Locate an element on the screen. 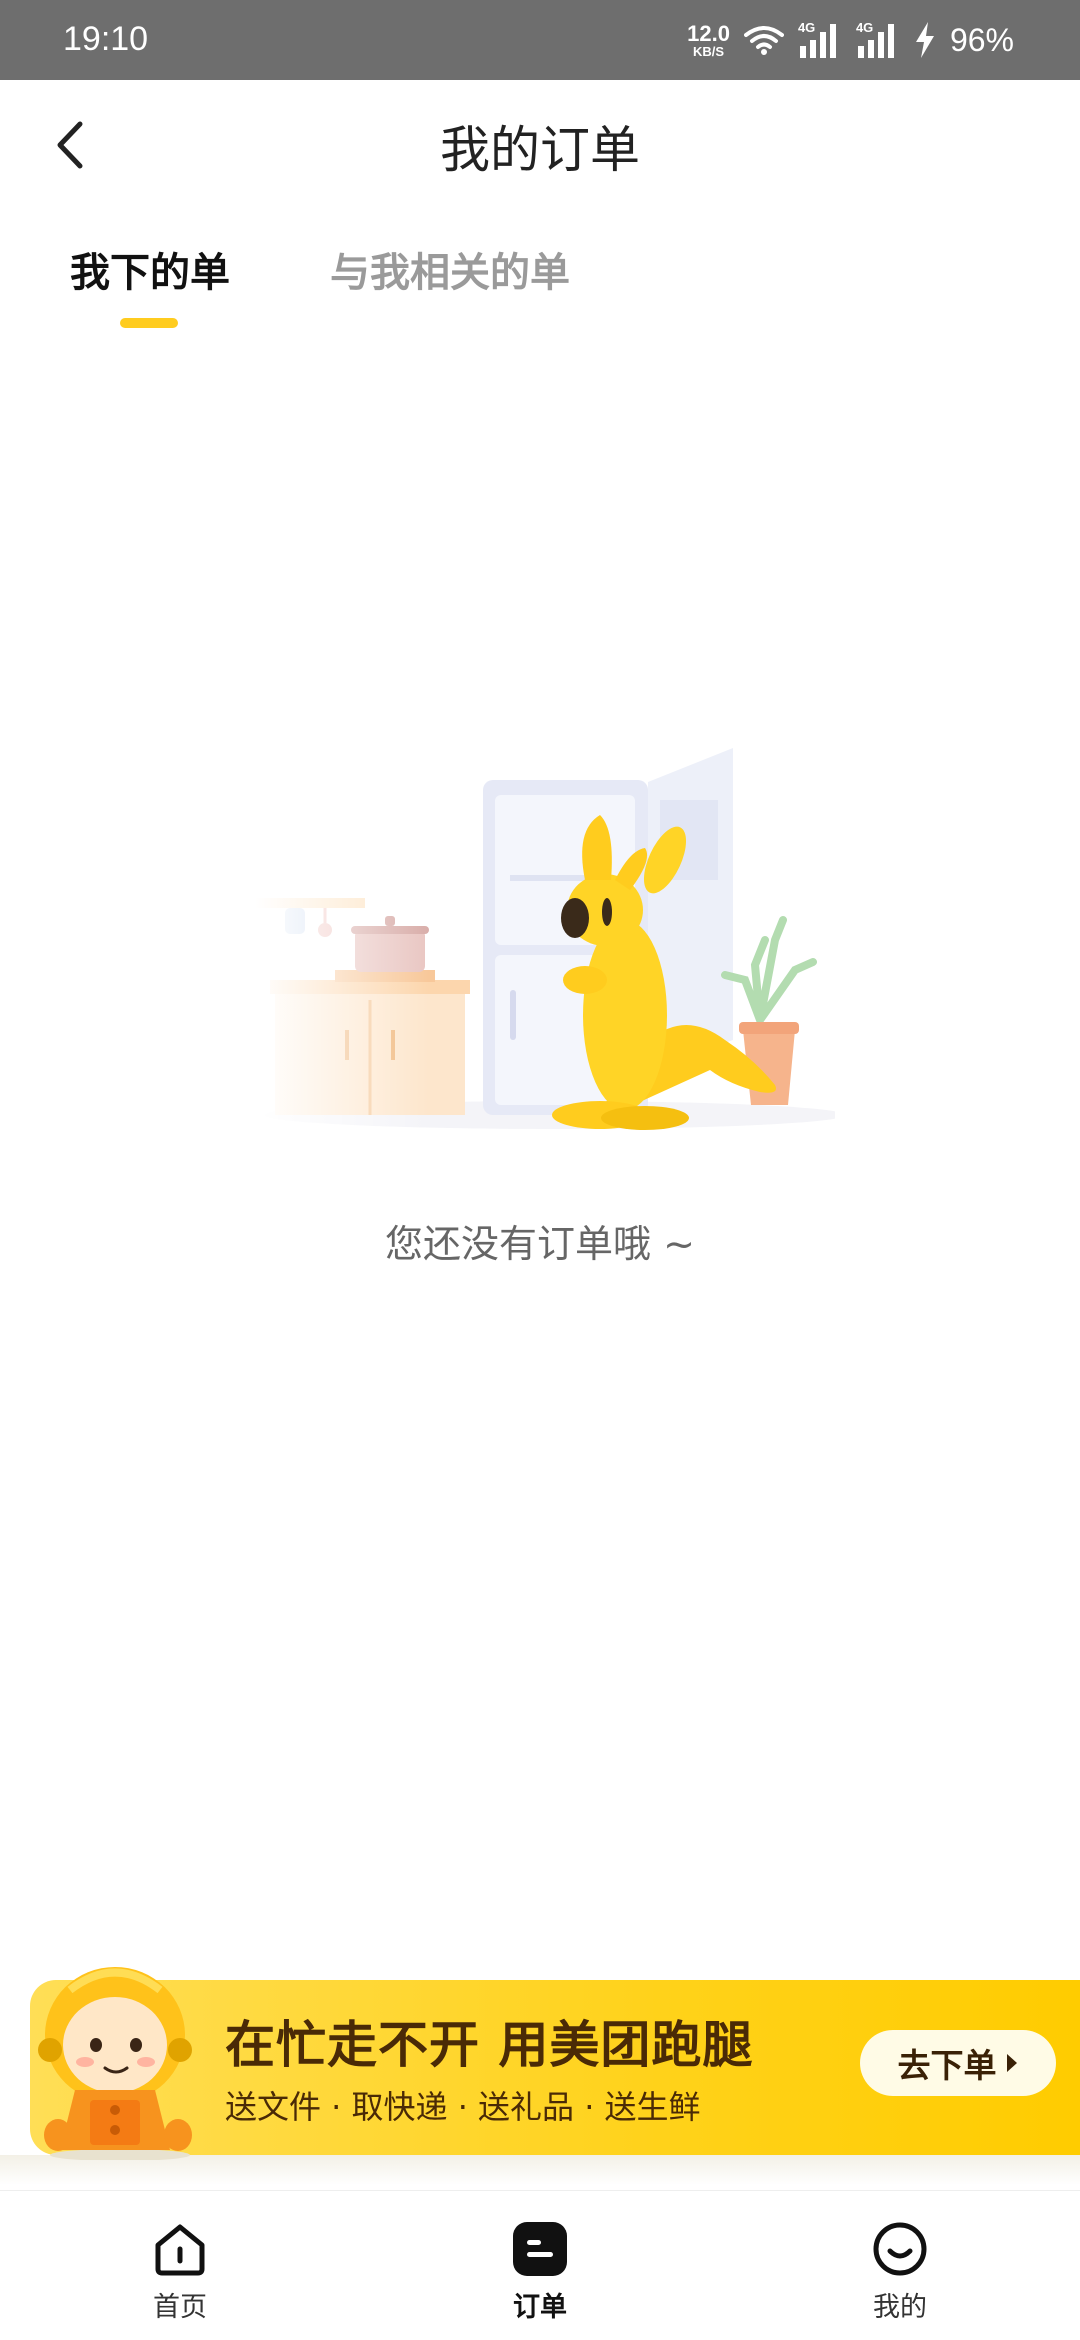 Image resolution: width=1080 pixels, height=2340 pixels. signal-2: 4G is located at coordinates (878, 40).